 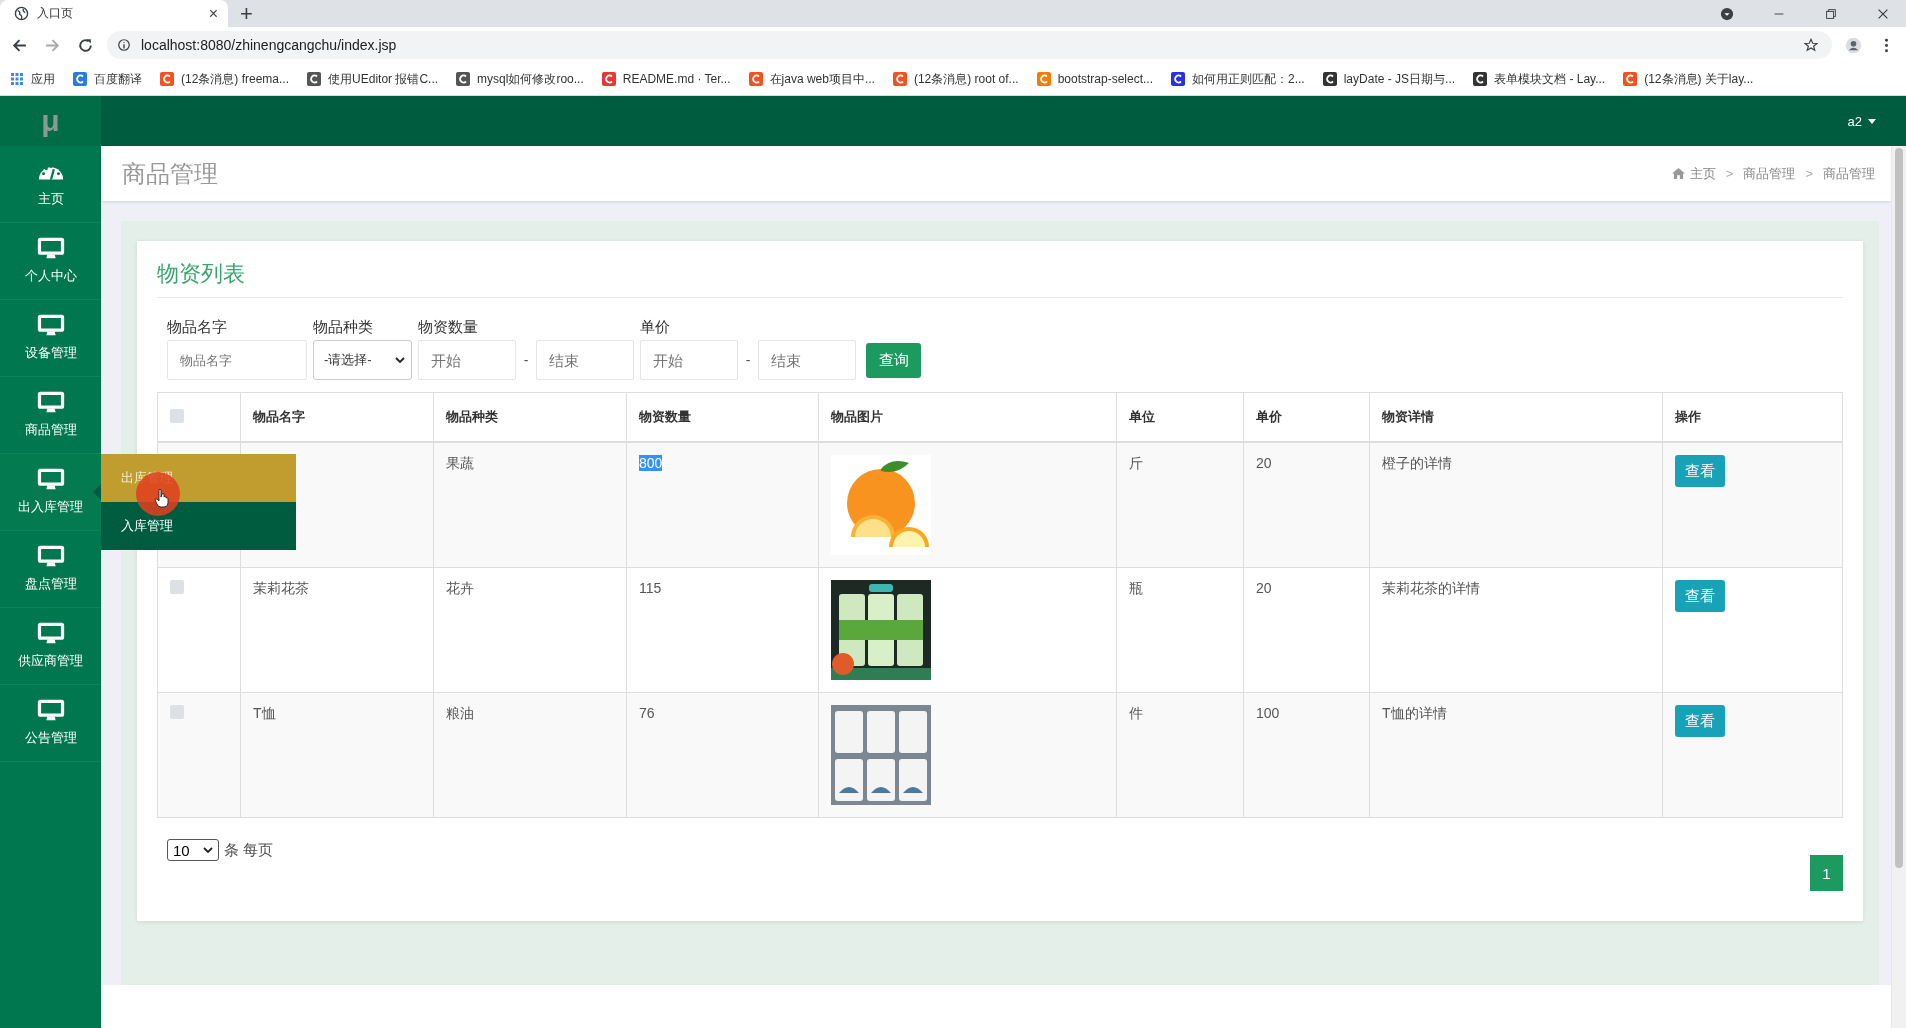 What do you see at coordinates (21, 13) in the screenshot?
I see `globe-icon` at bounding box center [21, 13].